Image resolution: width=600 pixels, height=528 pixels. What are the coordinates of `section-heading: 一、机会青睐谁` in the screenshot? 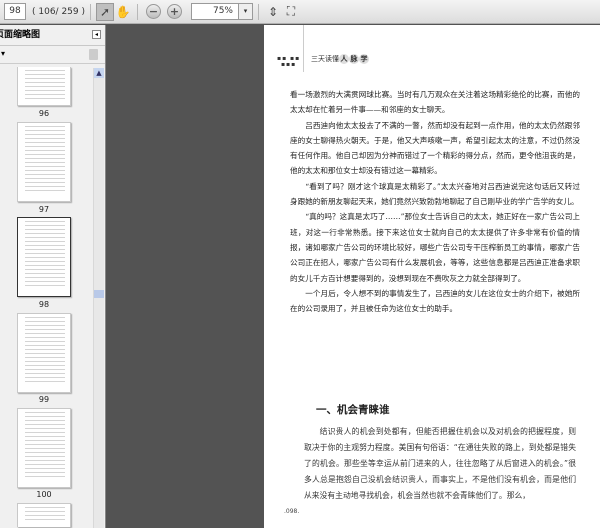 It's located at (353, 410).